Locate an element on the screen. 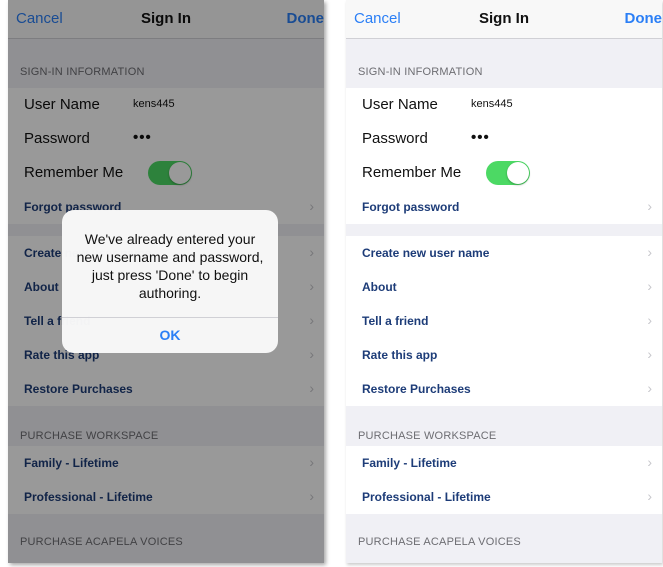  remember-me-toggle is located at coordinates (508, 173).